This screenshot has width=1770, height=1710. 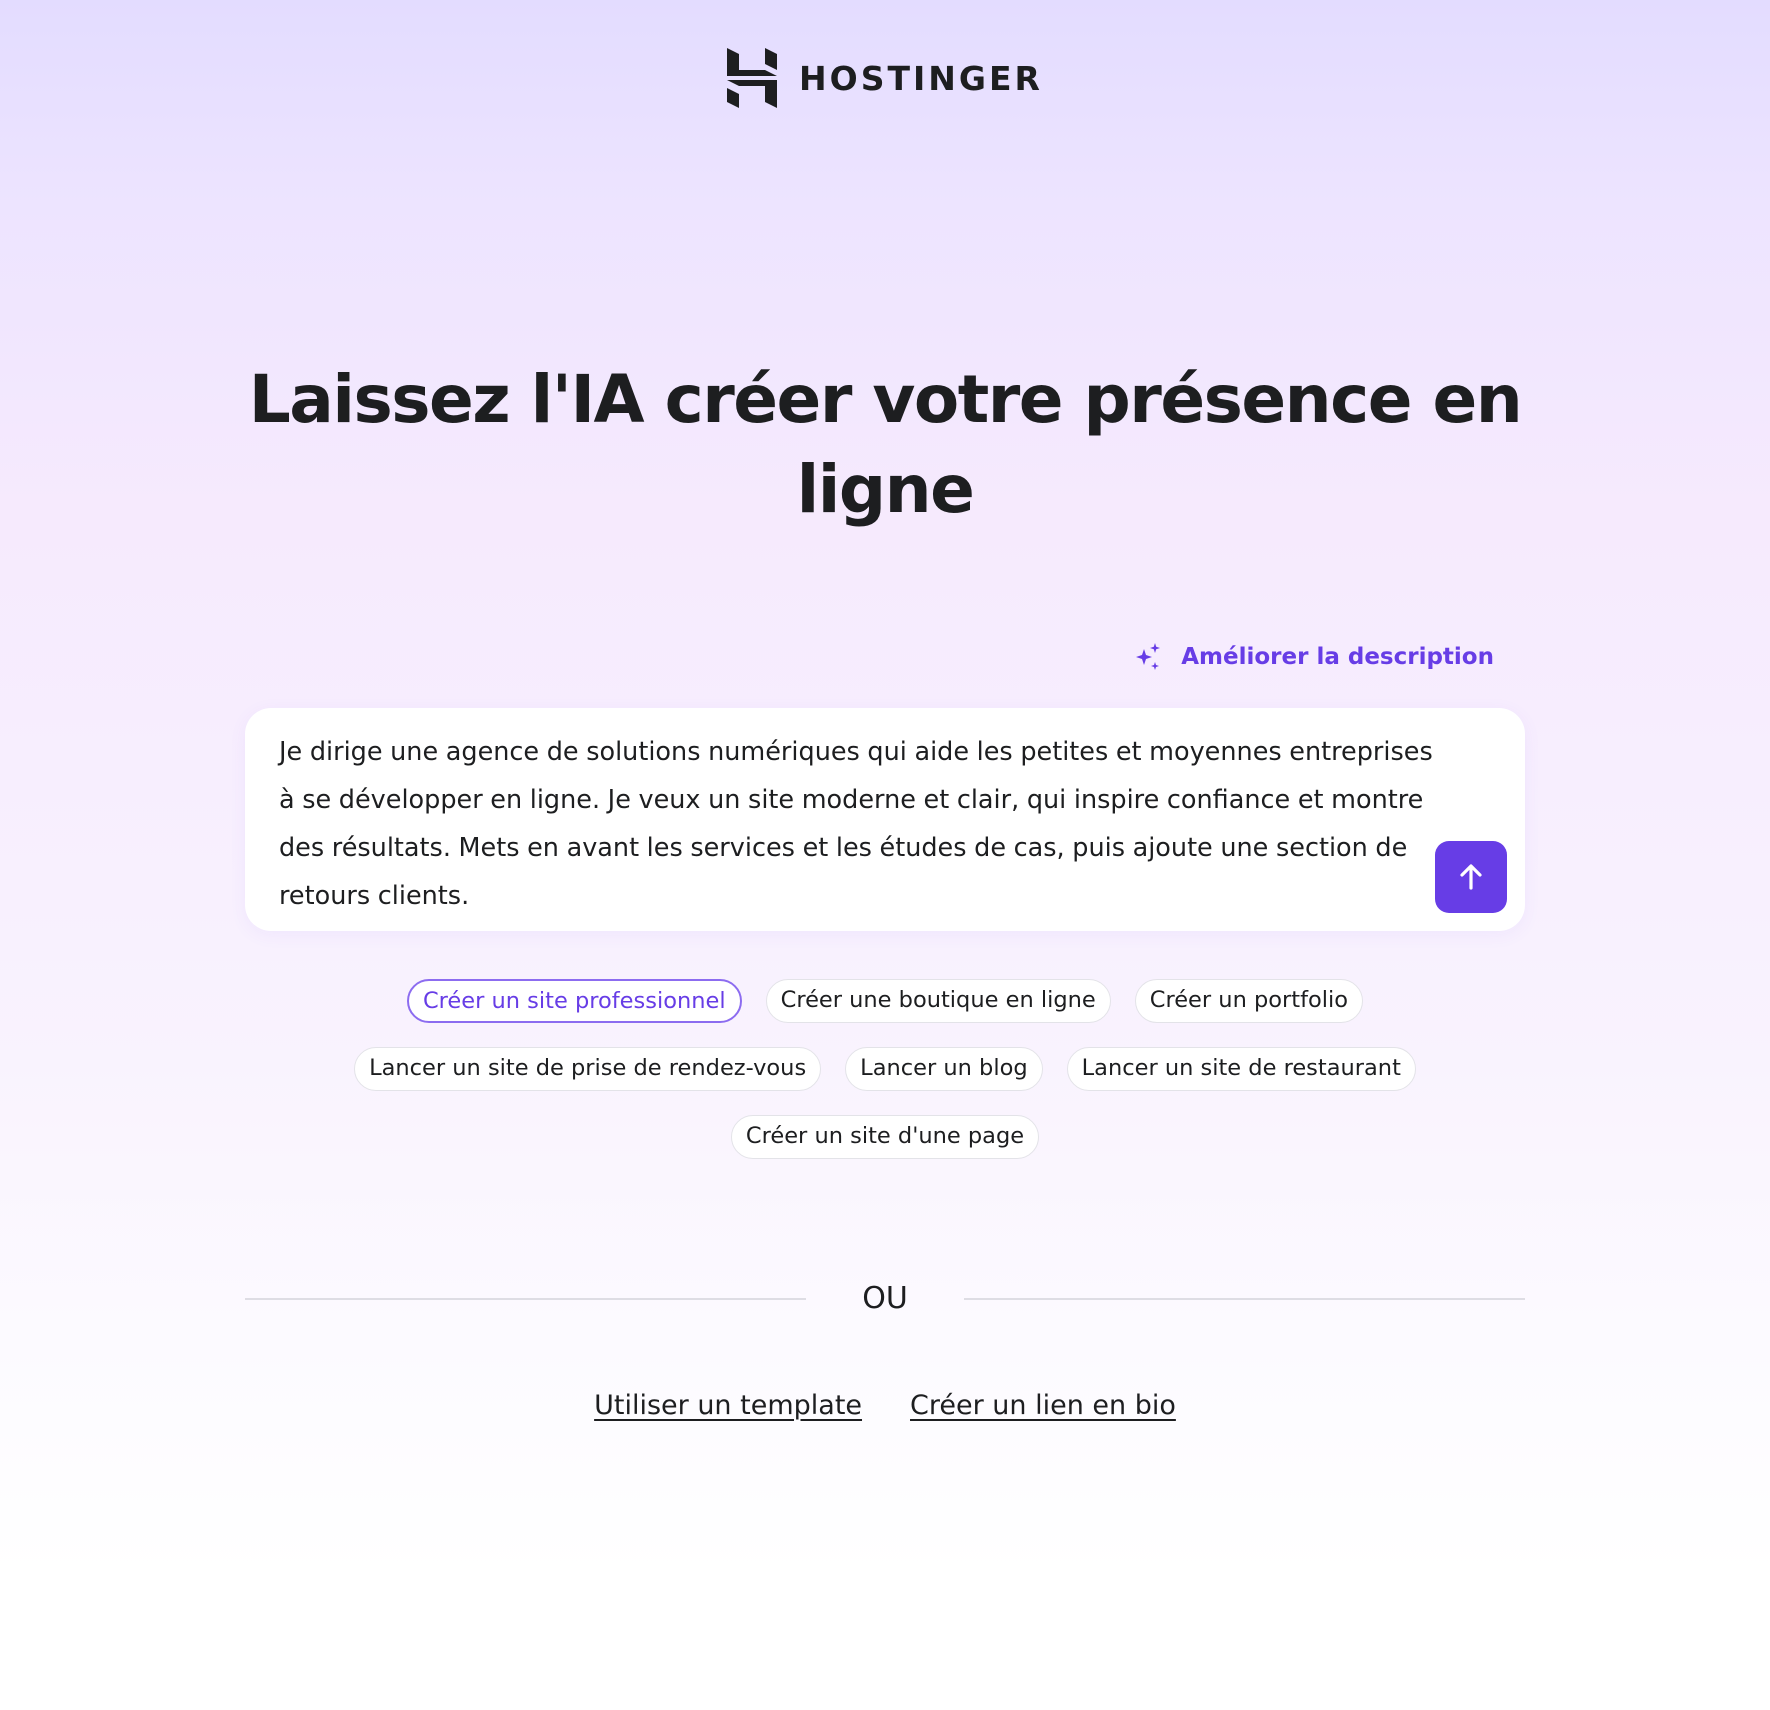 What do you see at coordinates (1043, 1405) in the screenshot?
I see `create-bio-link-link: Créer un lien en bio` at bounding box center [1043, 1405].